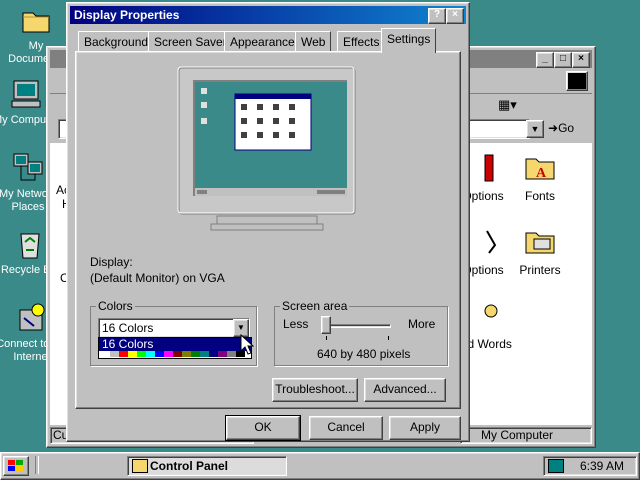 This screenshot has height=480, width=640. What do you see at coordinates (315, 306) in the screenshot?
I see `screen-area-group-label: Screen area` at bounding box center [315, 306].